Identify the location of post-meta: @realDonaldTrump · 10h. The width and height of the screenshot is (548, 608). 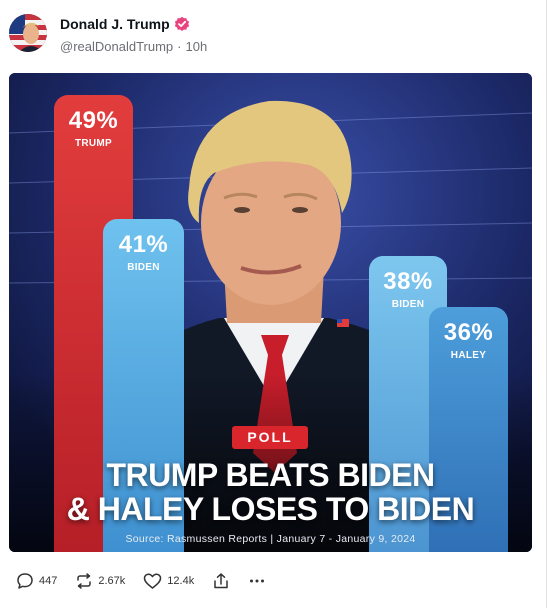
(133, 46).